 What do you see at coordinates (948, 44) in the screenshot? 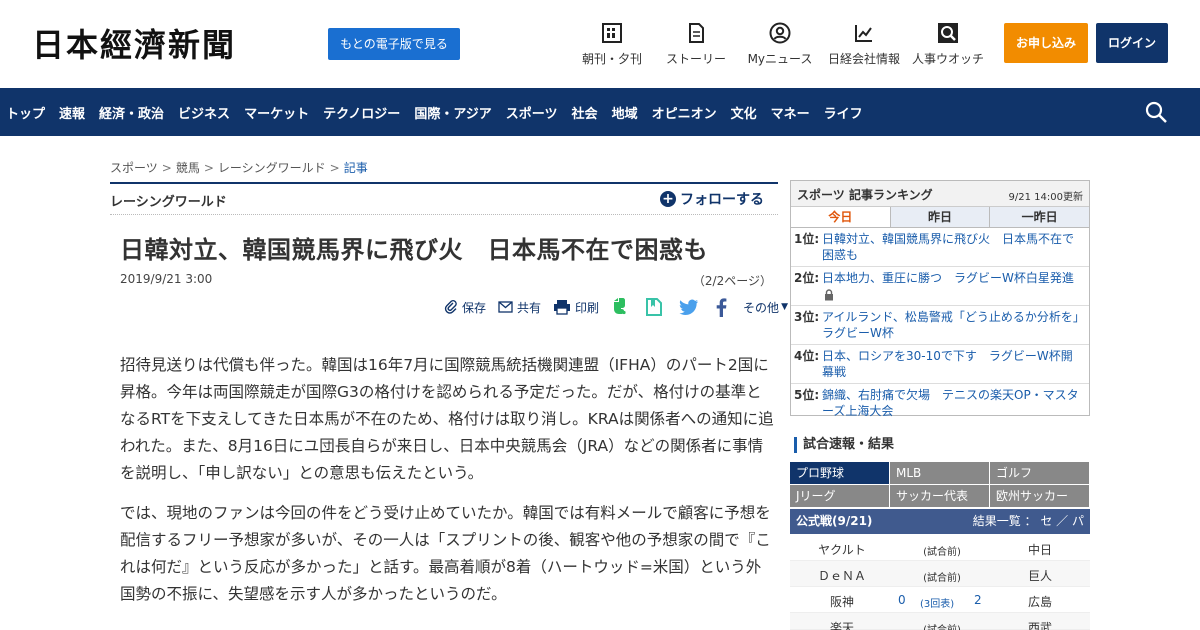
I see `tool-personnel-watch: 人事ウオッチ` at bounding box center [948, 44].